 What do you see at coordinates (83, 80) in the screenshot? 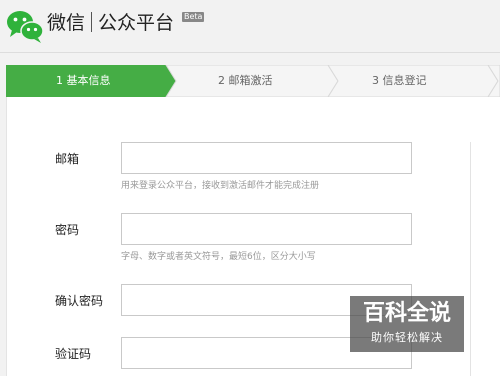
I see `step-basic-info: 1 基本信息` at bounding box center [83, 80].